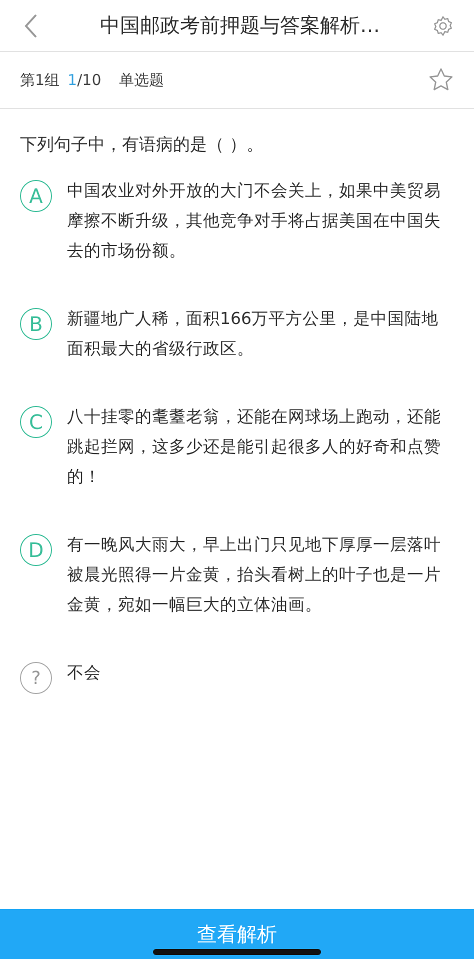 This screenshot has height=959, width=474. Describe the element at coordinates (36, 324) in the screenshot. I see `option-marker: B` at that location.